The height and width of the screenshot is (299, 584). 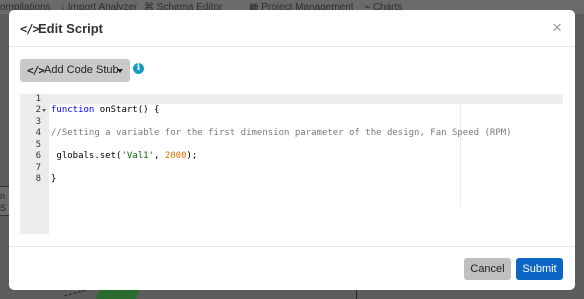 I want to click on add-code-stub-button: </> Add Code Stub, so click(x=75, y=70).